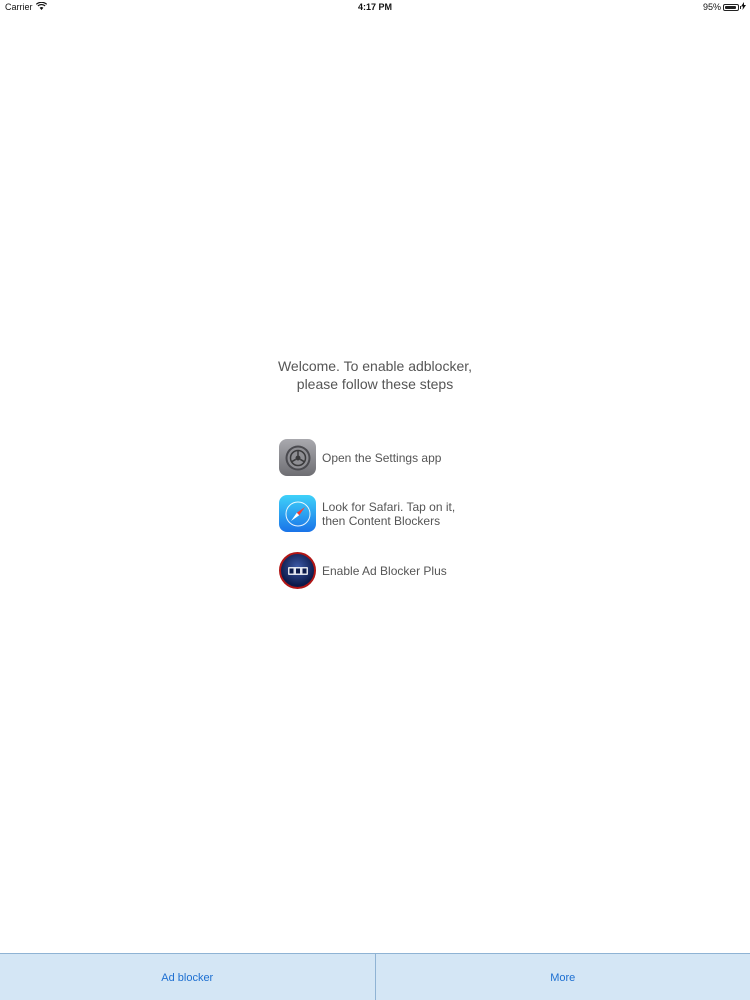  I want to click on charging-bolt-icon, so click(743, 7).